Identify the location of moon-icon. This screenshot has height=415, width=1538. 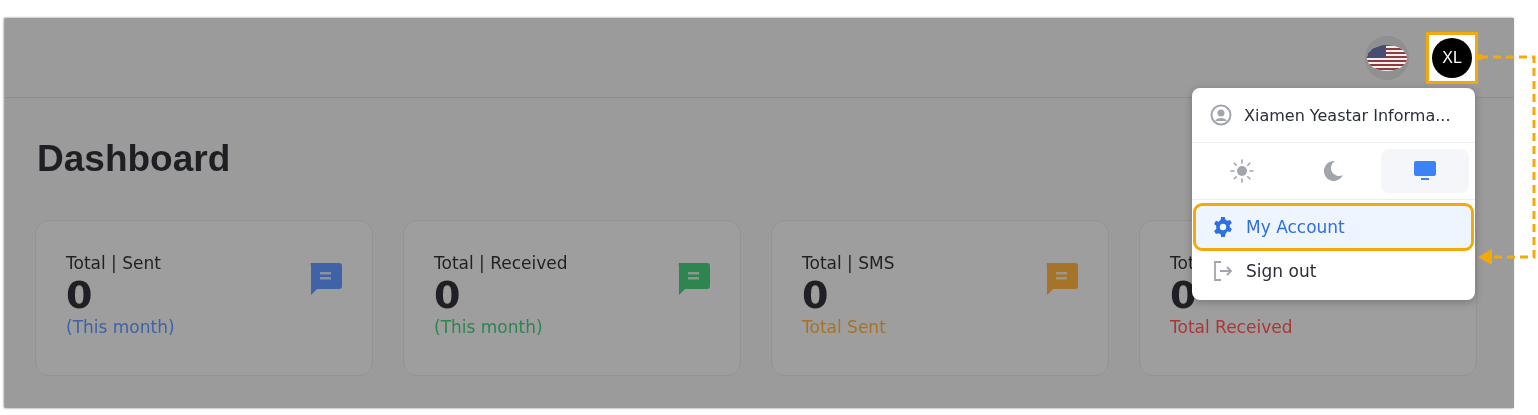
(1333, 171).